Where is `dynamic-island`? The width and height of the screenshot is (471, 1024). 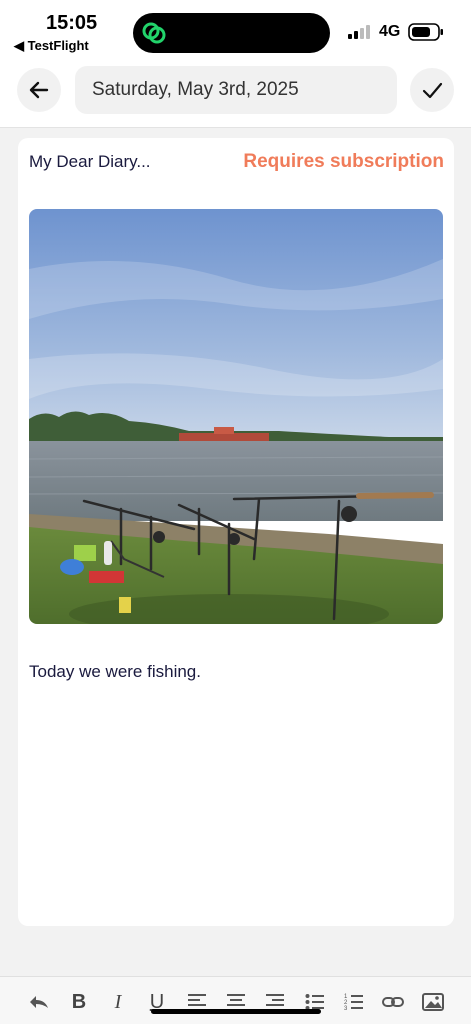
dynamic-island is located at coordinates (231, 33).